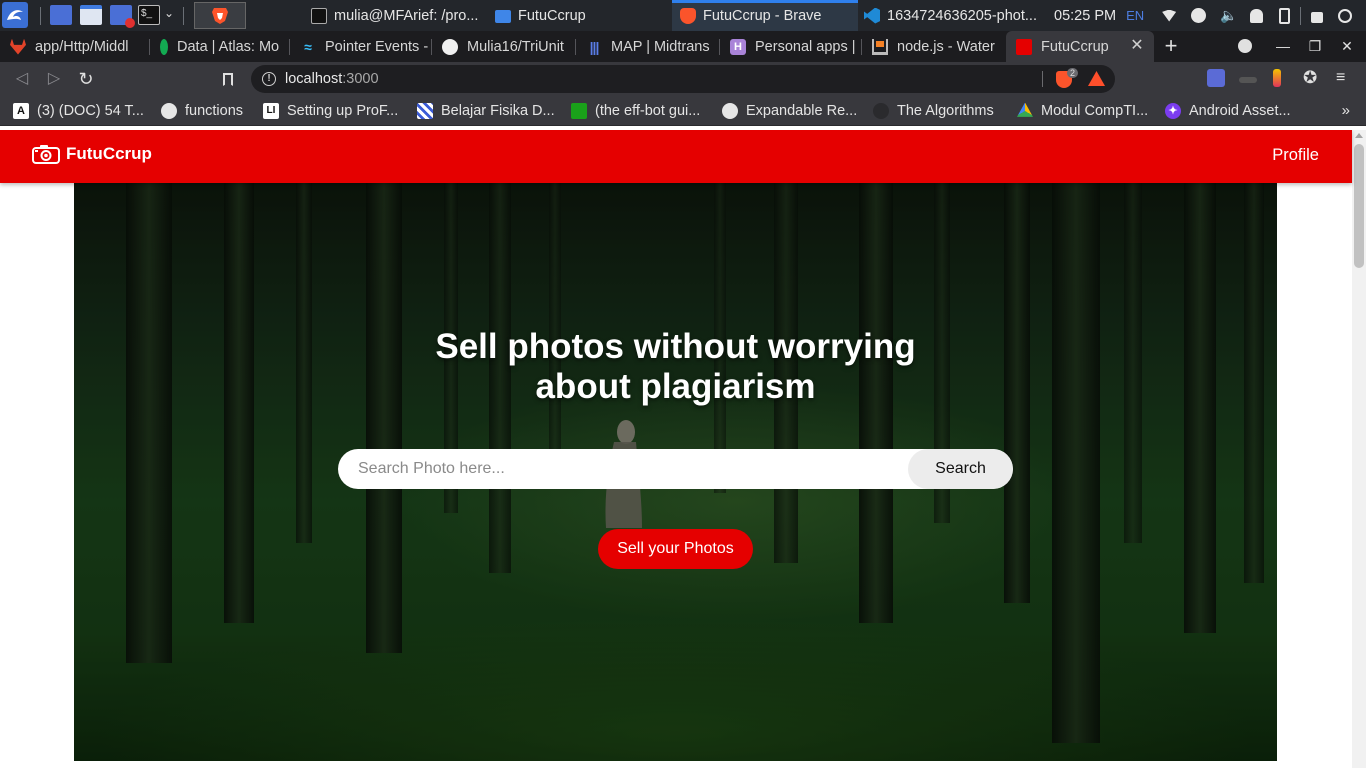 Image resolution: width=1366 pixels, height=768 pixels. Describe the element at coordinates (1344, 15) in the screenshot. I see `power-icon` at that location.